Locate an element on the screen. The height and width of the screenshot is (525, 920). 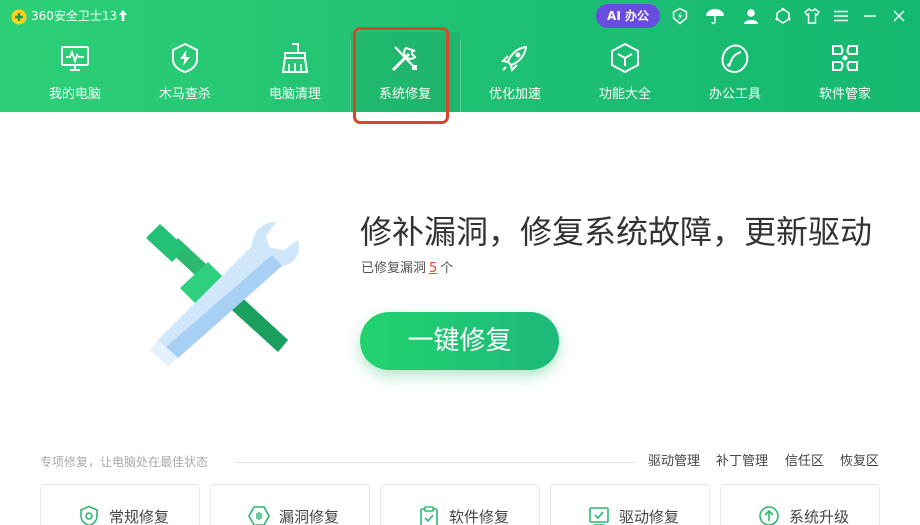
repaired-count-text: 已修复漏洞 5 个 is located at coordinates (407, 269).